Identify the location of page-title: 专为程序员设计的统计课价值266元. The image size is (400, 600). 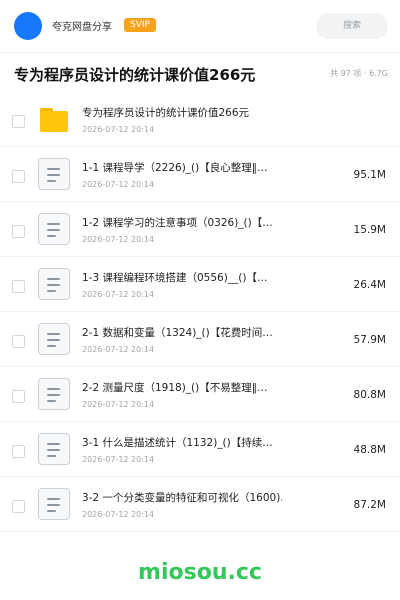
(135, 75).